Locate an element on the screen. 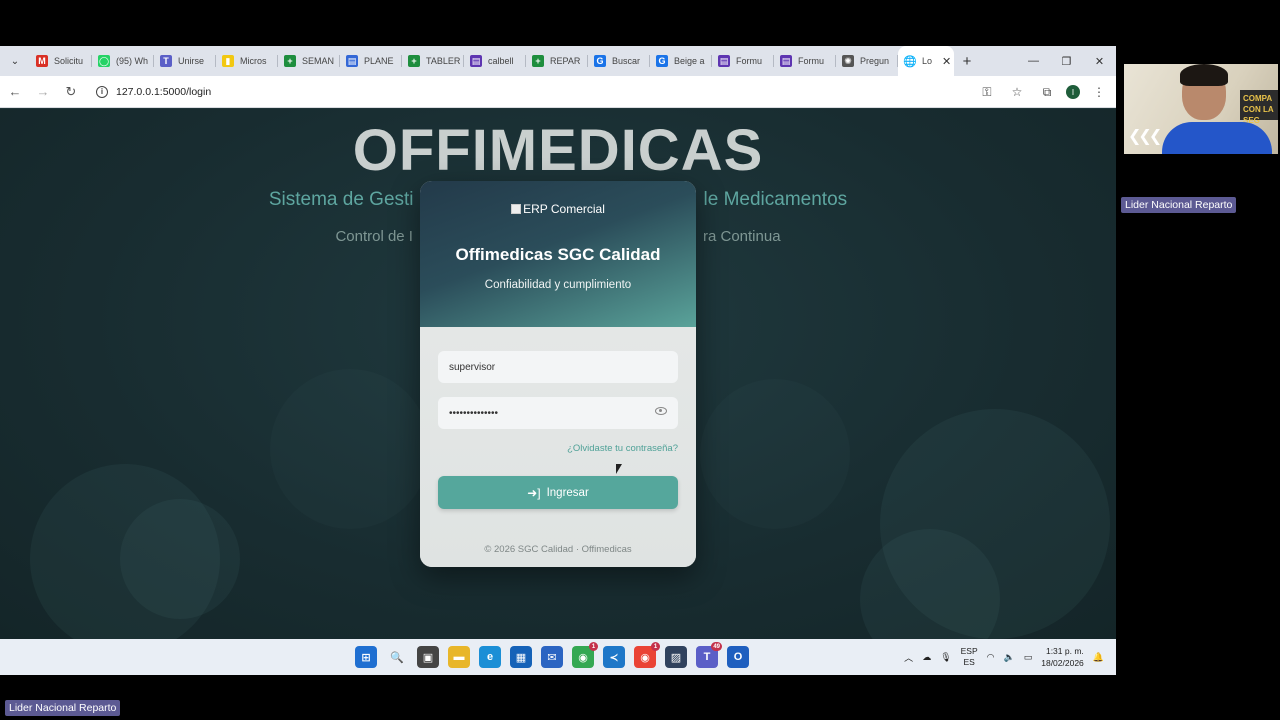  search-icon: 🔍 is located at coordinates (397, 657).